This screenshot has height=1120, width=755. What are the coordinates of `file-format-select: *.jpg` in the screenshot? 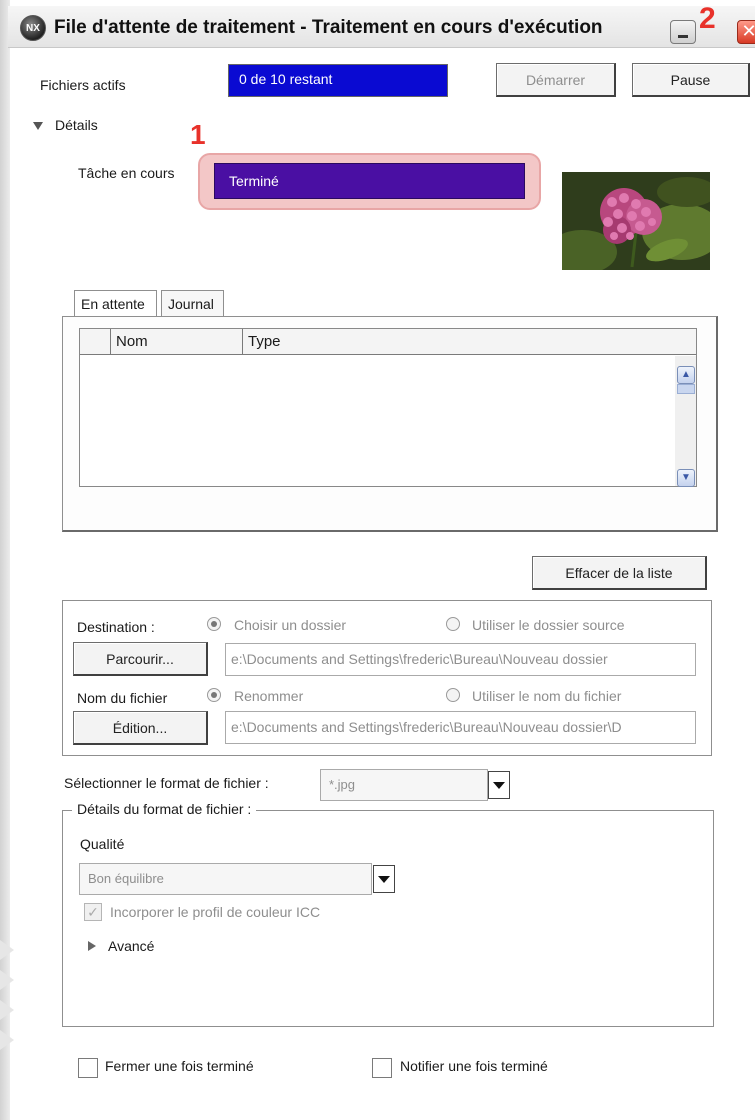 It's located at (404, 785).